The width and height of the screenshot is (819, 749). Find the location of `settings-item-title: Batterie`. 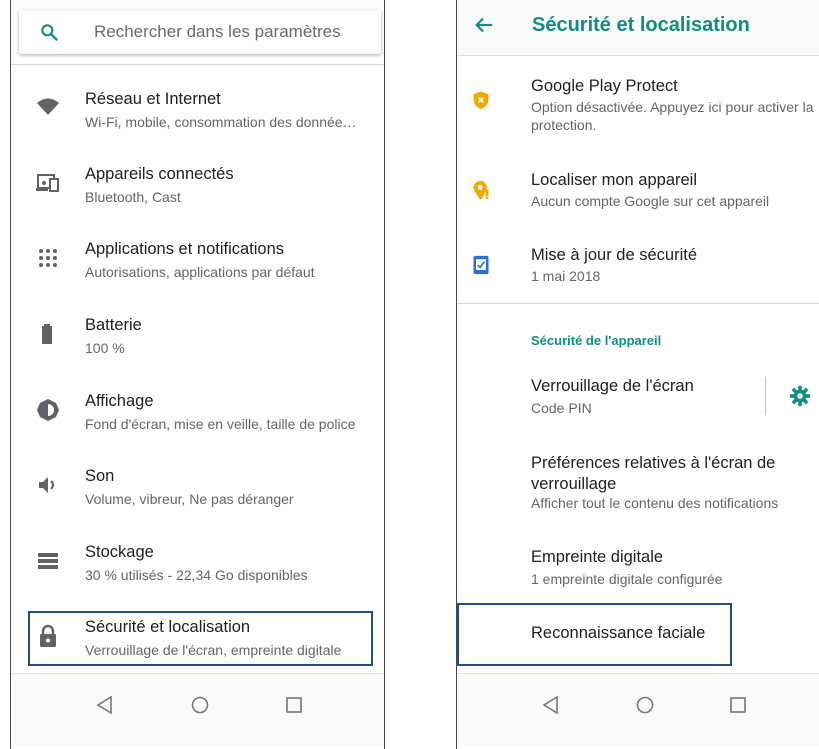

settings-item-title: Batterie is located at coordinates (113, 325).